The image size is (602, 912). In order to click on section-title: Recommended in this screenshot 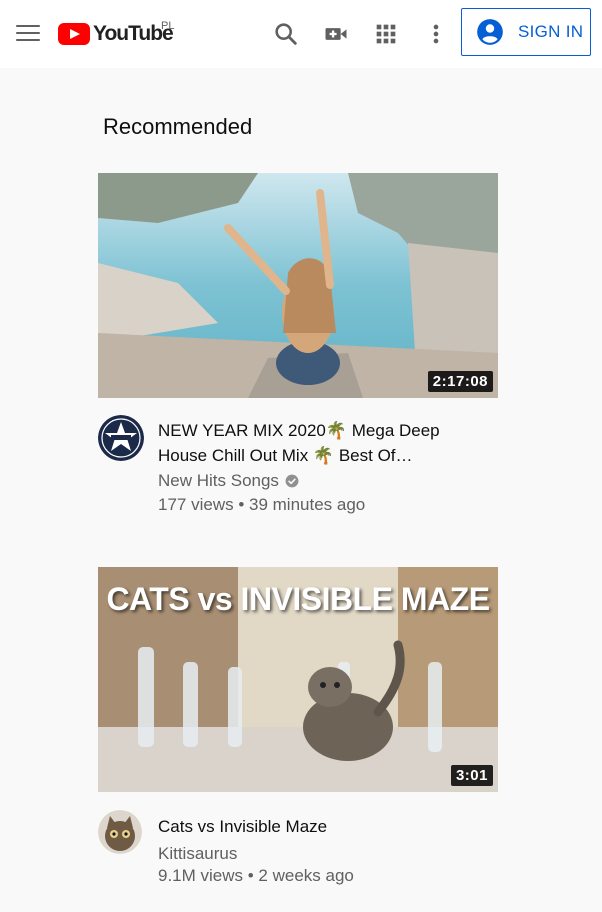, I will do `click(178, 126)`.